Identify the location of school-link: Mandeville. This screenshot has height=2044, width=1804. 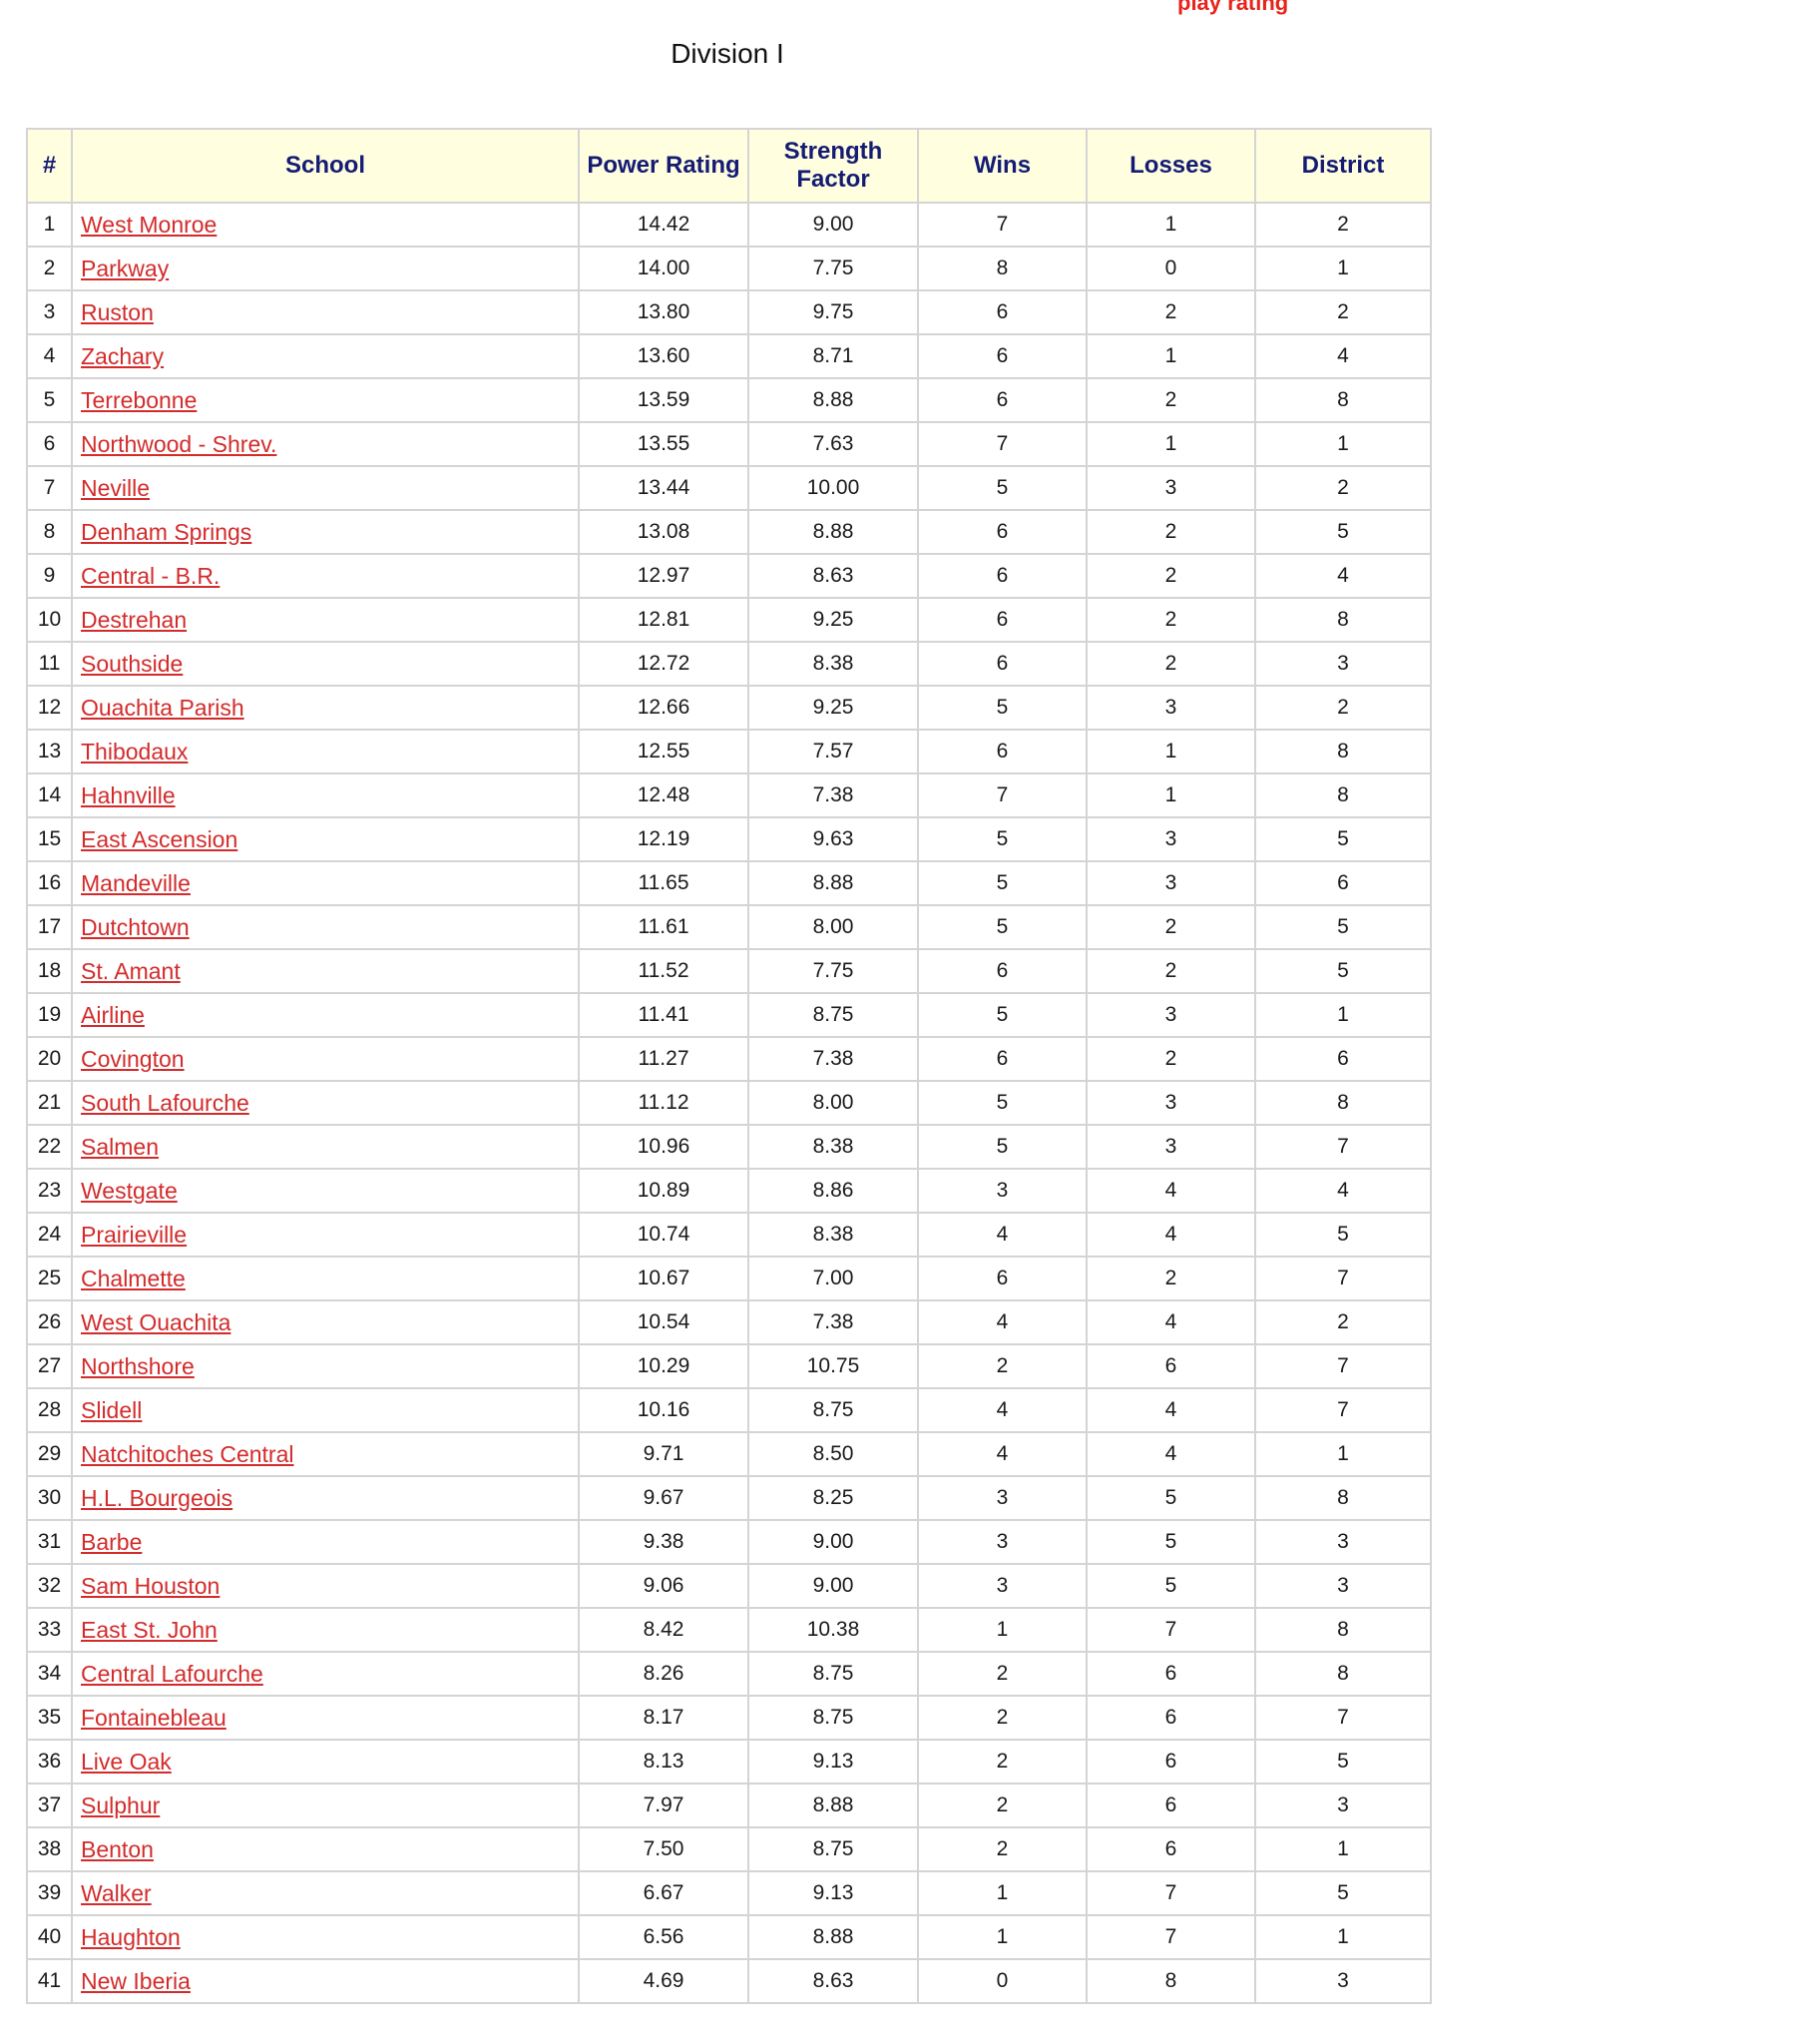
(136, 883).